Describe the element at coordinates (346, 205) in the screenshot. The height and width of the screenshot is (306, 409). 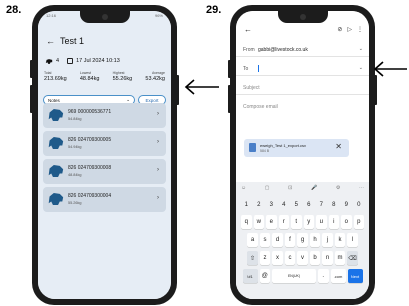
I see `key: 9` at that location.